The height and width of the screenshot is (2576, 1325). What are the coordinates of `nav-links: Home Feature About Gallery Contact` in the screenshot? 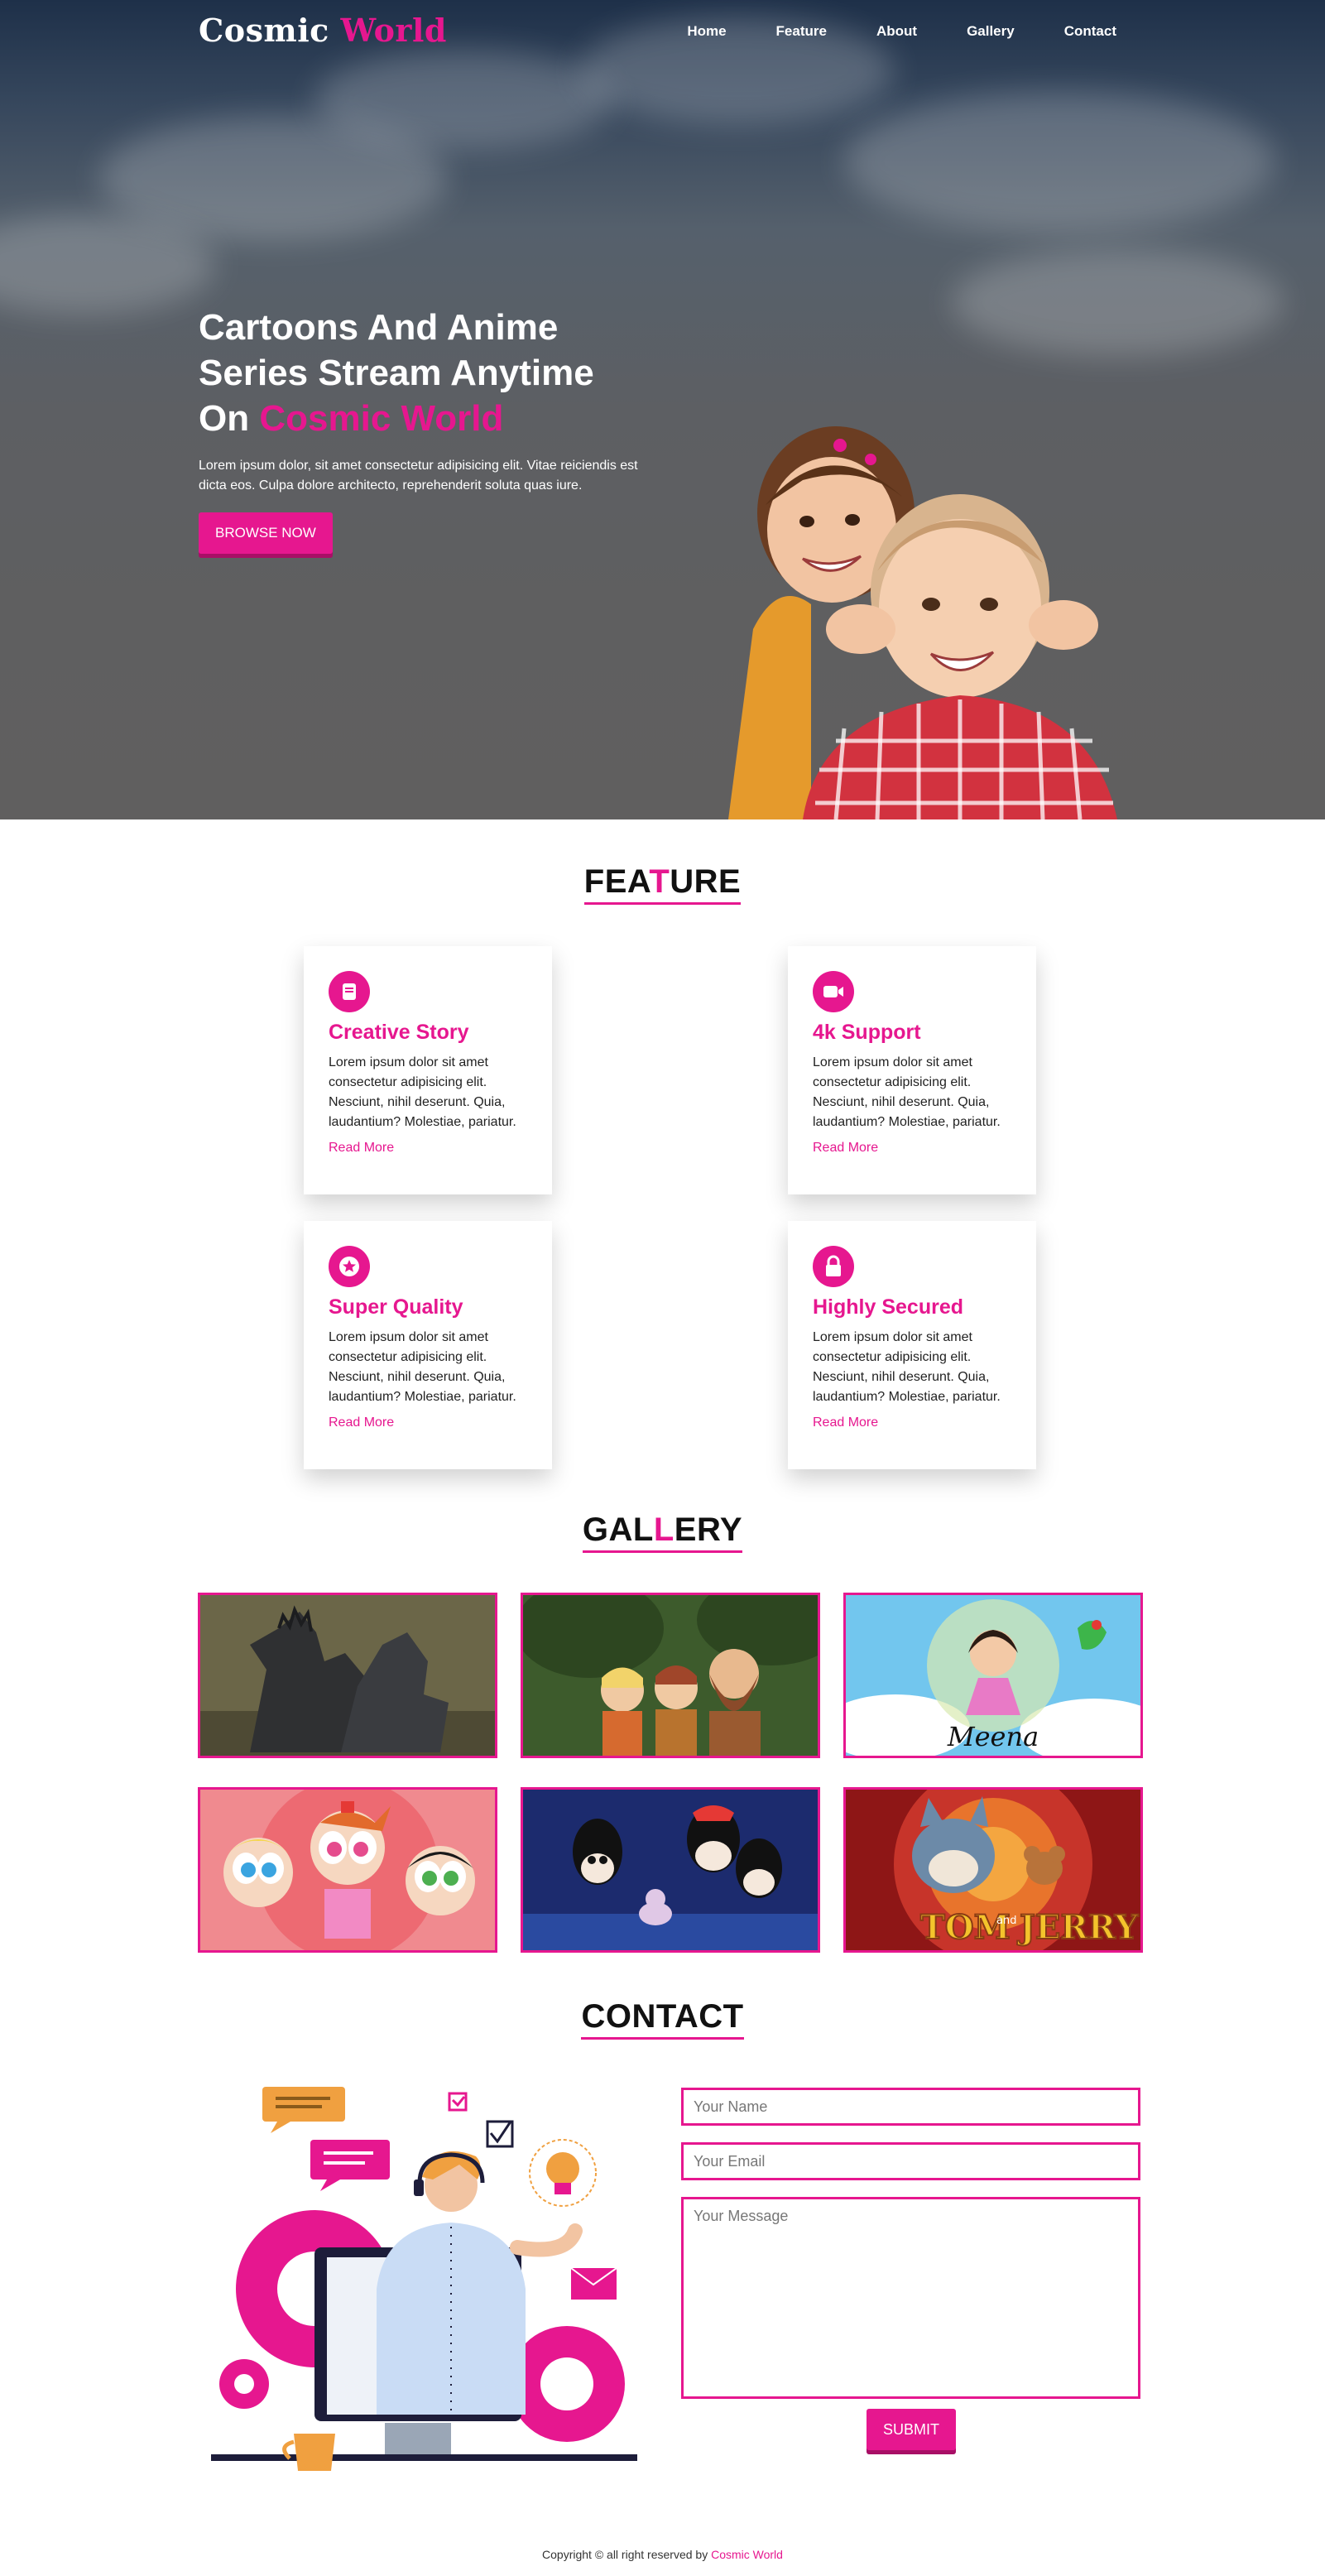 It's located at (877, 31).